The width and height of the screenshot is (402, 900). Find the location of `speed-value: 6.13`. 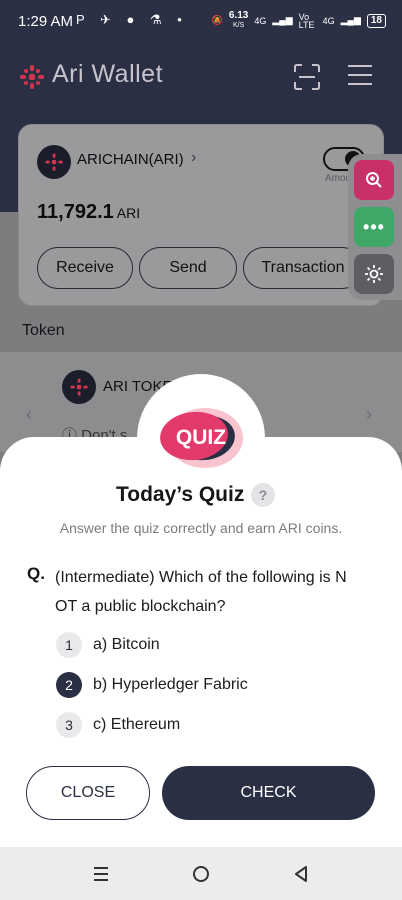

speed-value: 6.13 is located at coordinates (238, 15).